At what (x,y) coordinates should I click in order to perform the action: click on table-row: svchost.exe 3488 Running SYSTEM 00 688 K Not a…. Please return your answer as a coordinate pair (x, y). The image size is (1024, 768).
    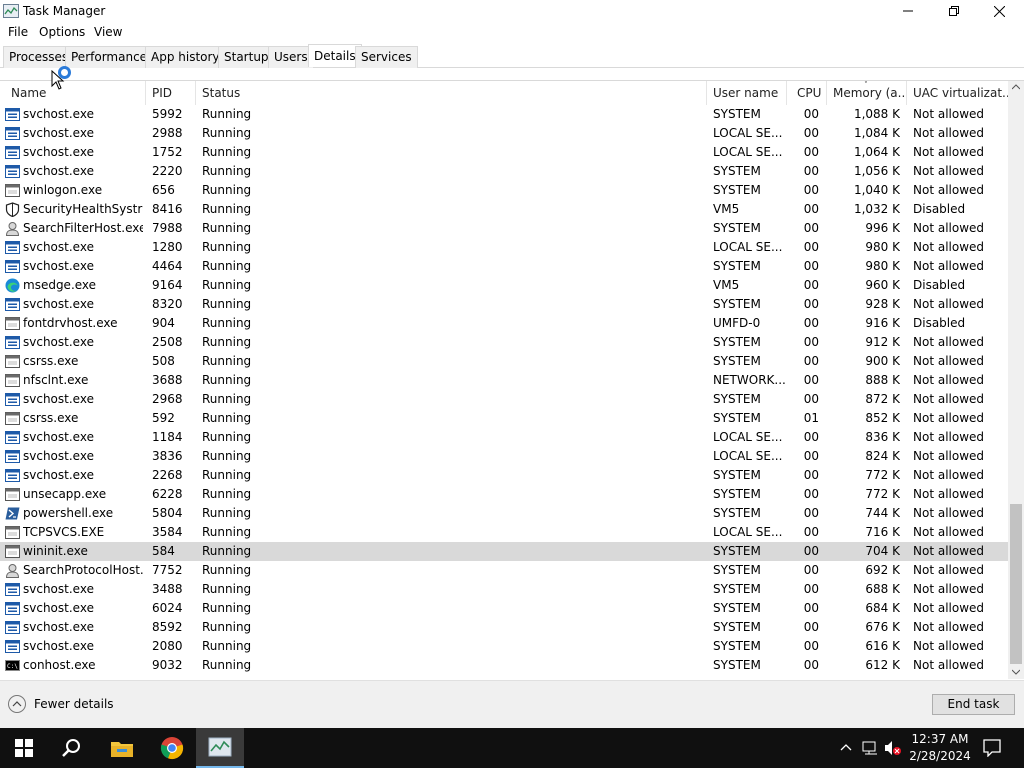
    Looking at the image, I should click on (504, 589).